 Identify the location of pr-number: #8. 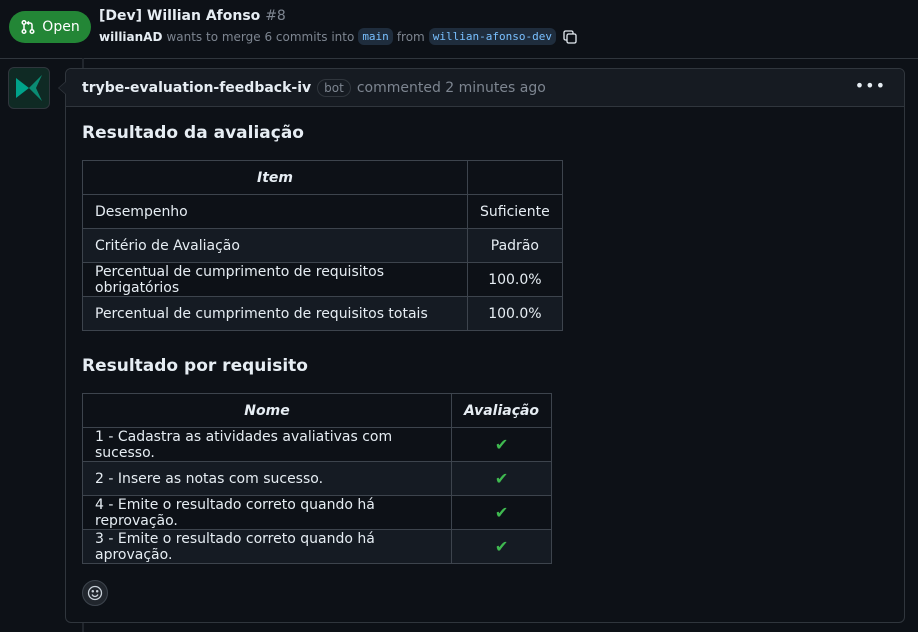
(275, 16).